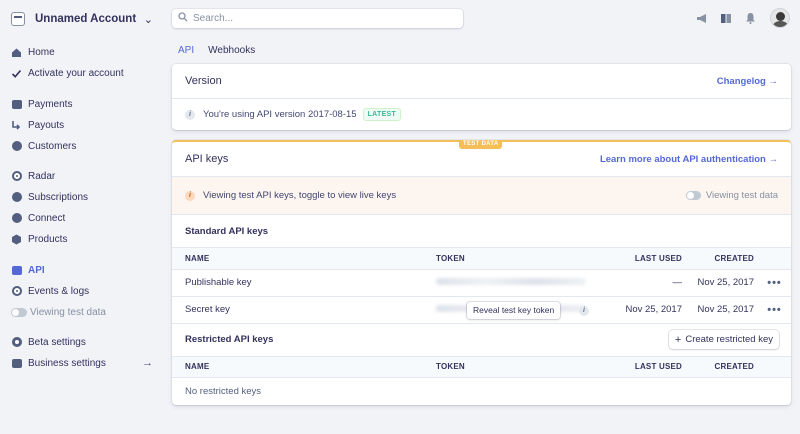 Image resolution: width=800 pixels, height=434 pixels. I want to click on sidebar-item-subscriptions: Subscriptions, so click(86, 197).